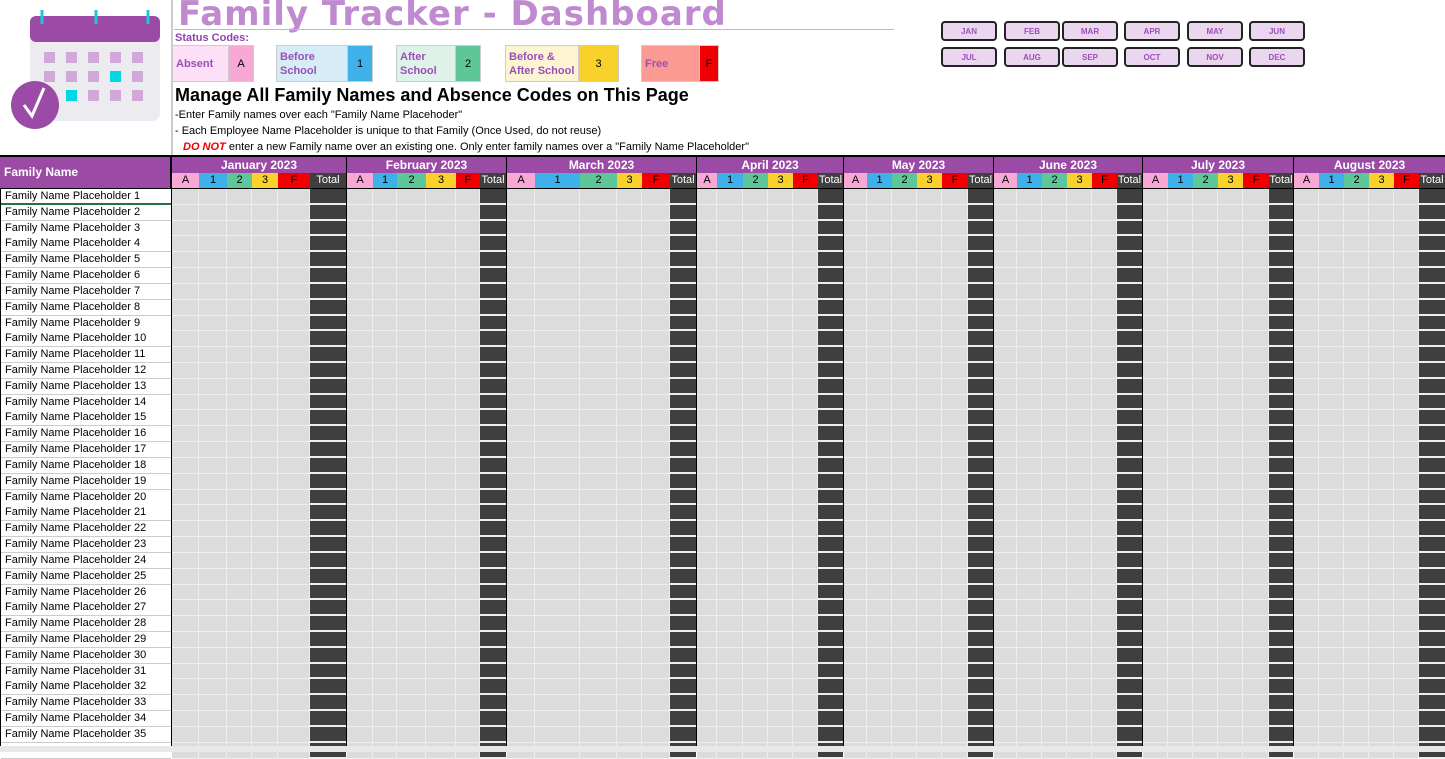 This screenshot has width=1445, height=759. Describe the element at coordinates (86, 640) in the screenshot. I see `family-name-cell: Family Name Placeholder 29` at that location.